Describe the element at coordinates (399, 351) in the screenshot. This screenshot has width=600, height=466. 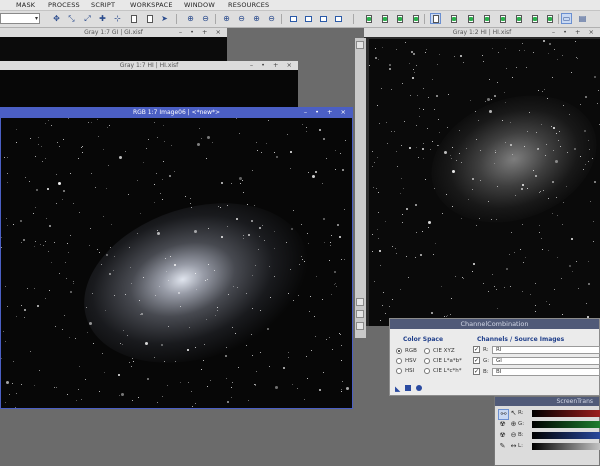
I see `radio-rgb` at that location.